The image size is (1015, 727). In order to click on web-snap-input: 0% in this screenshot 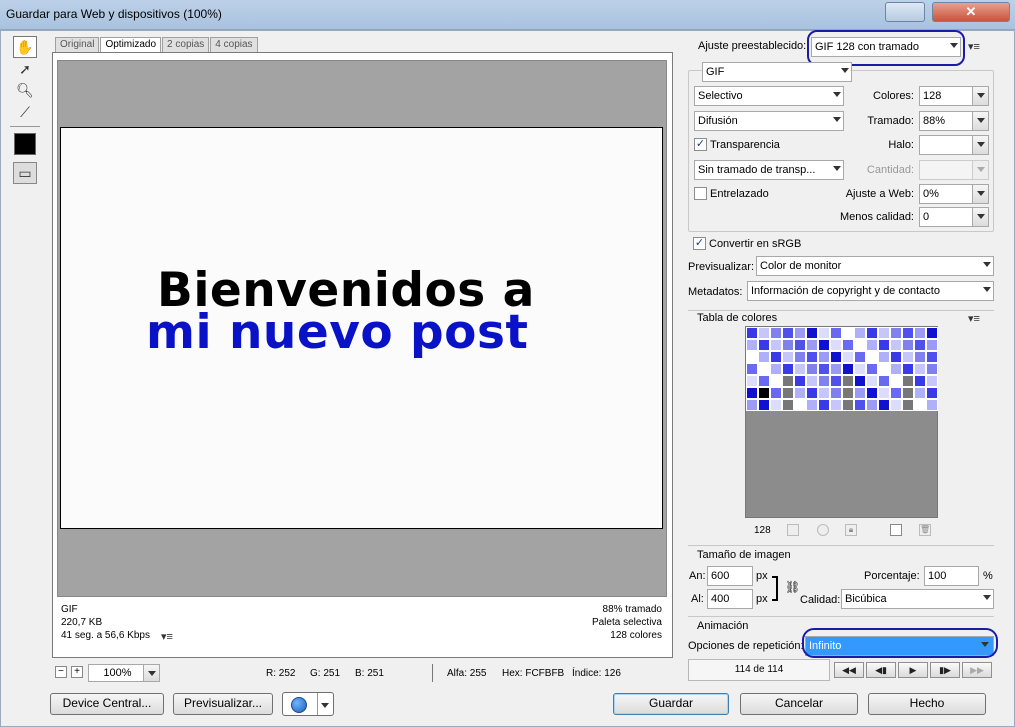, I will do `click(954, 194)`.